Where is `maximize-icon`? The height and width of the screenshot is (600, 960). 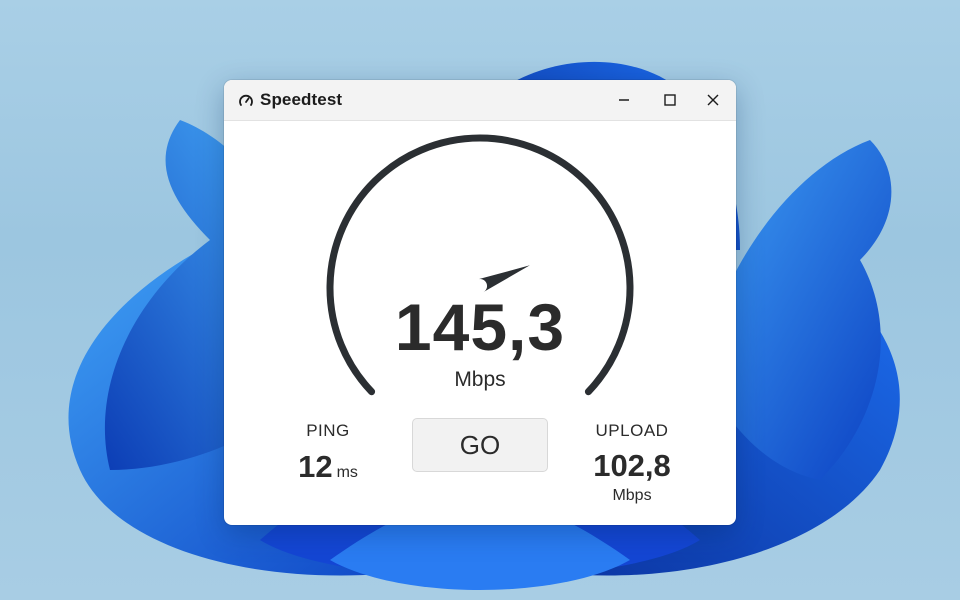
maximize-icon is located at coordinates (670, 100).